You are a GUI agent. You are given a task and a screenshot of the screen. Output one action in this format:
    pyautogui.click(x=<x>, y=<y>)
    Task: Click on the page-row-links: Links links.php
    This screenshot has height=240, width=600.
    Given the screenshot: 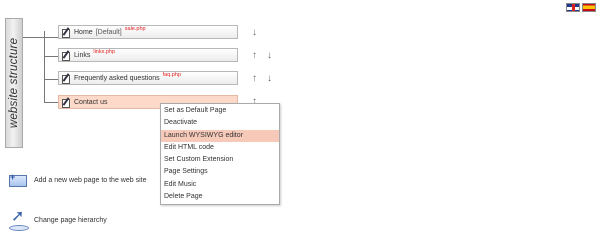 What is the action you would take?
    pyautogui.click(x=148, y=55)
    